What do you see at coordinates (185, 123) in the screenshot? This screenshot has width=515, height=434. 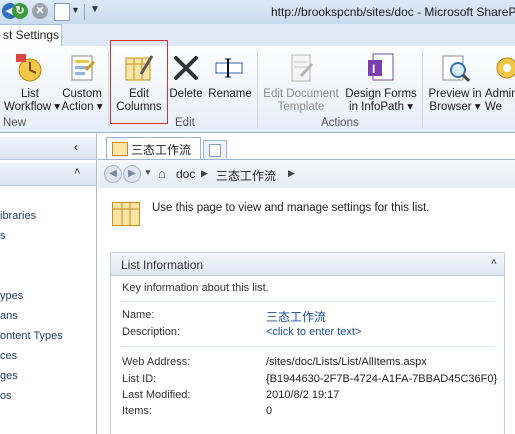 I see `group-label-edit: Edit` at bounding box center [185, 123].